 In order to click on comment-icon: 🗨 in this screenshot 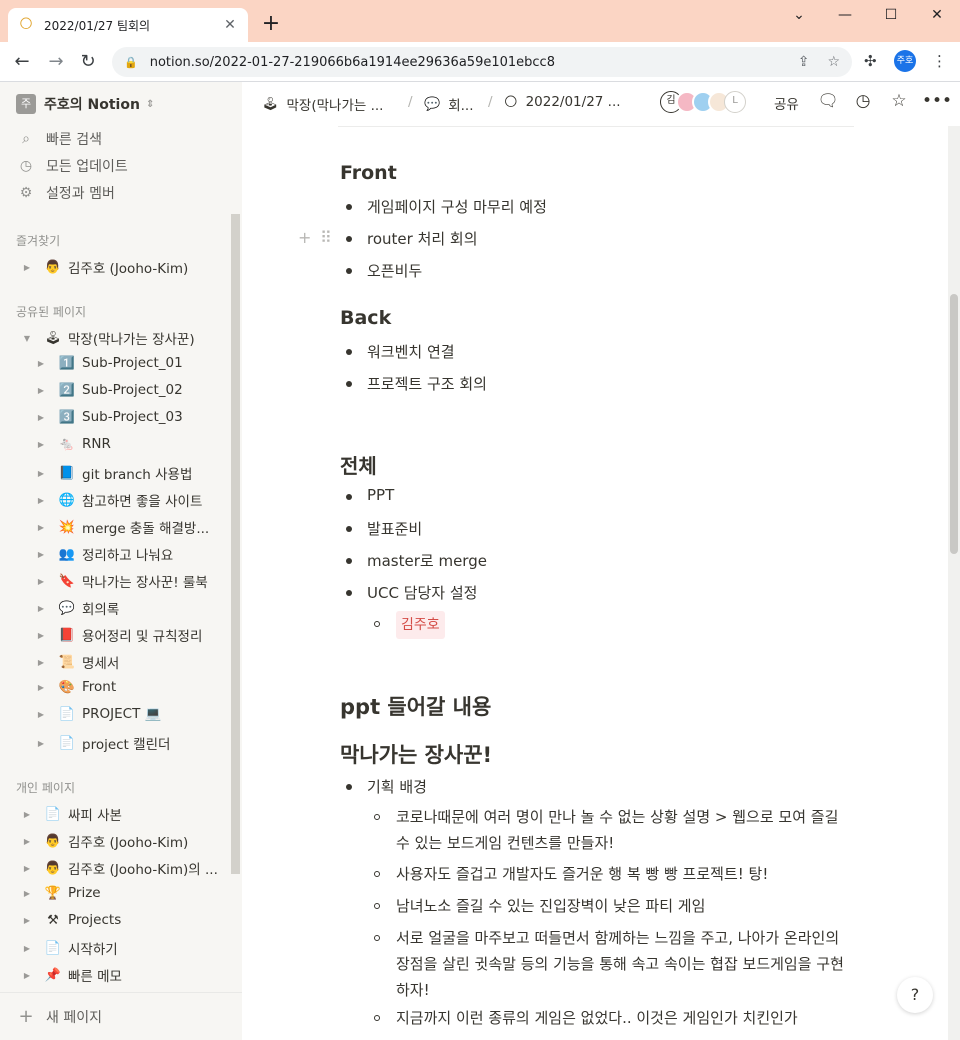, I will do `click(828, 101)`.